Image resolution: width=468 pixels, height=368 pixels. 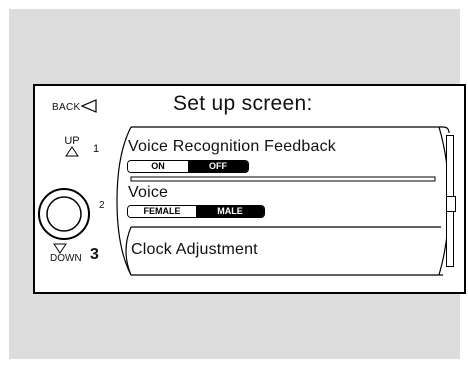 I want to click on voice-toggle: FEMALE MALE, so click(x=196, y=211).